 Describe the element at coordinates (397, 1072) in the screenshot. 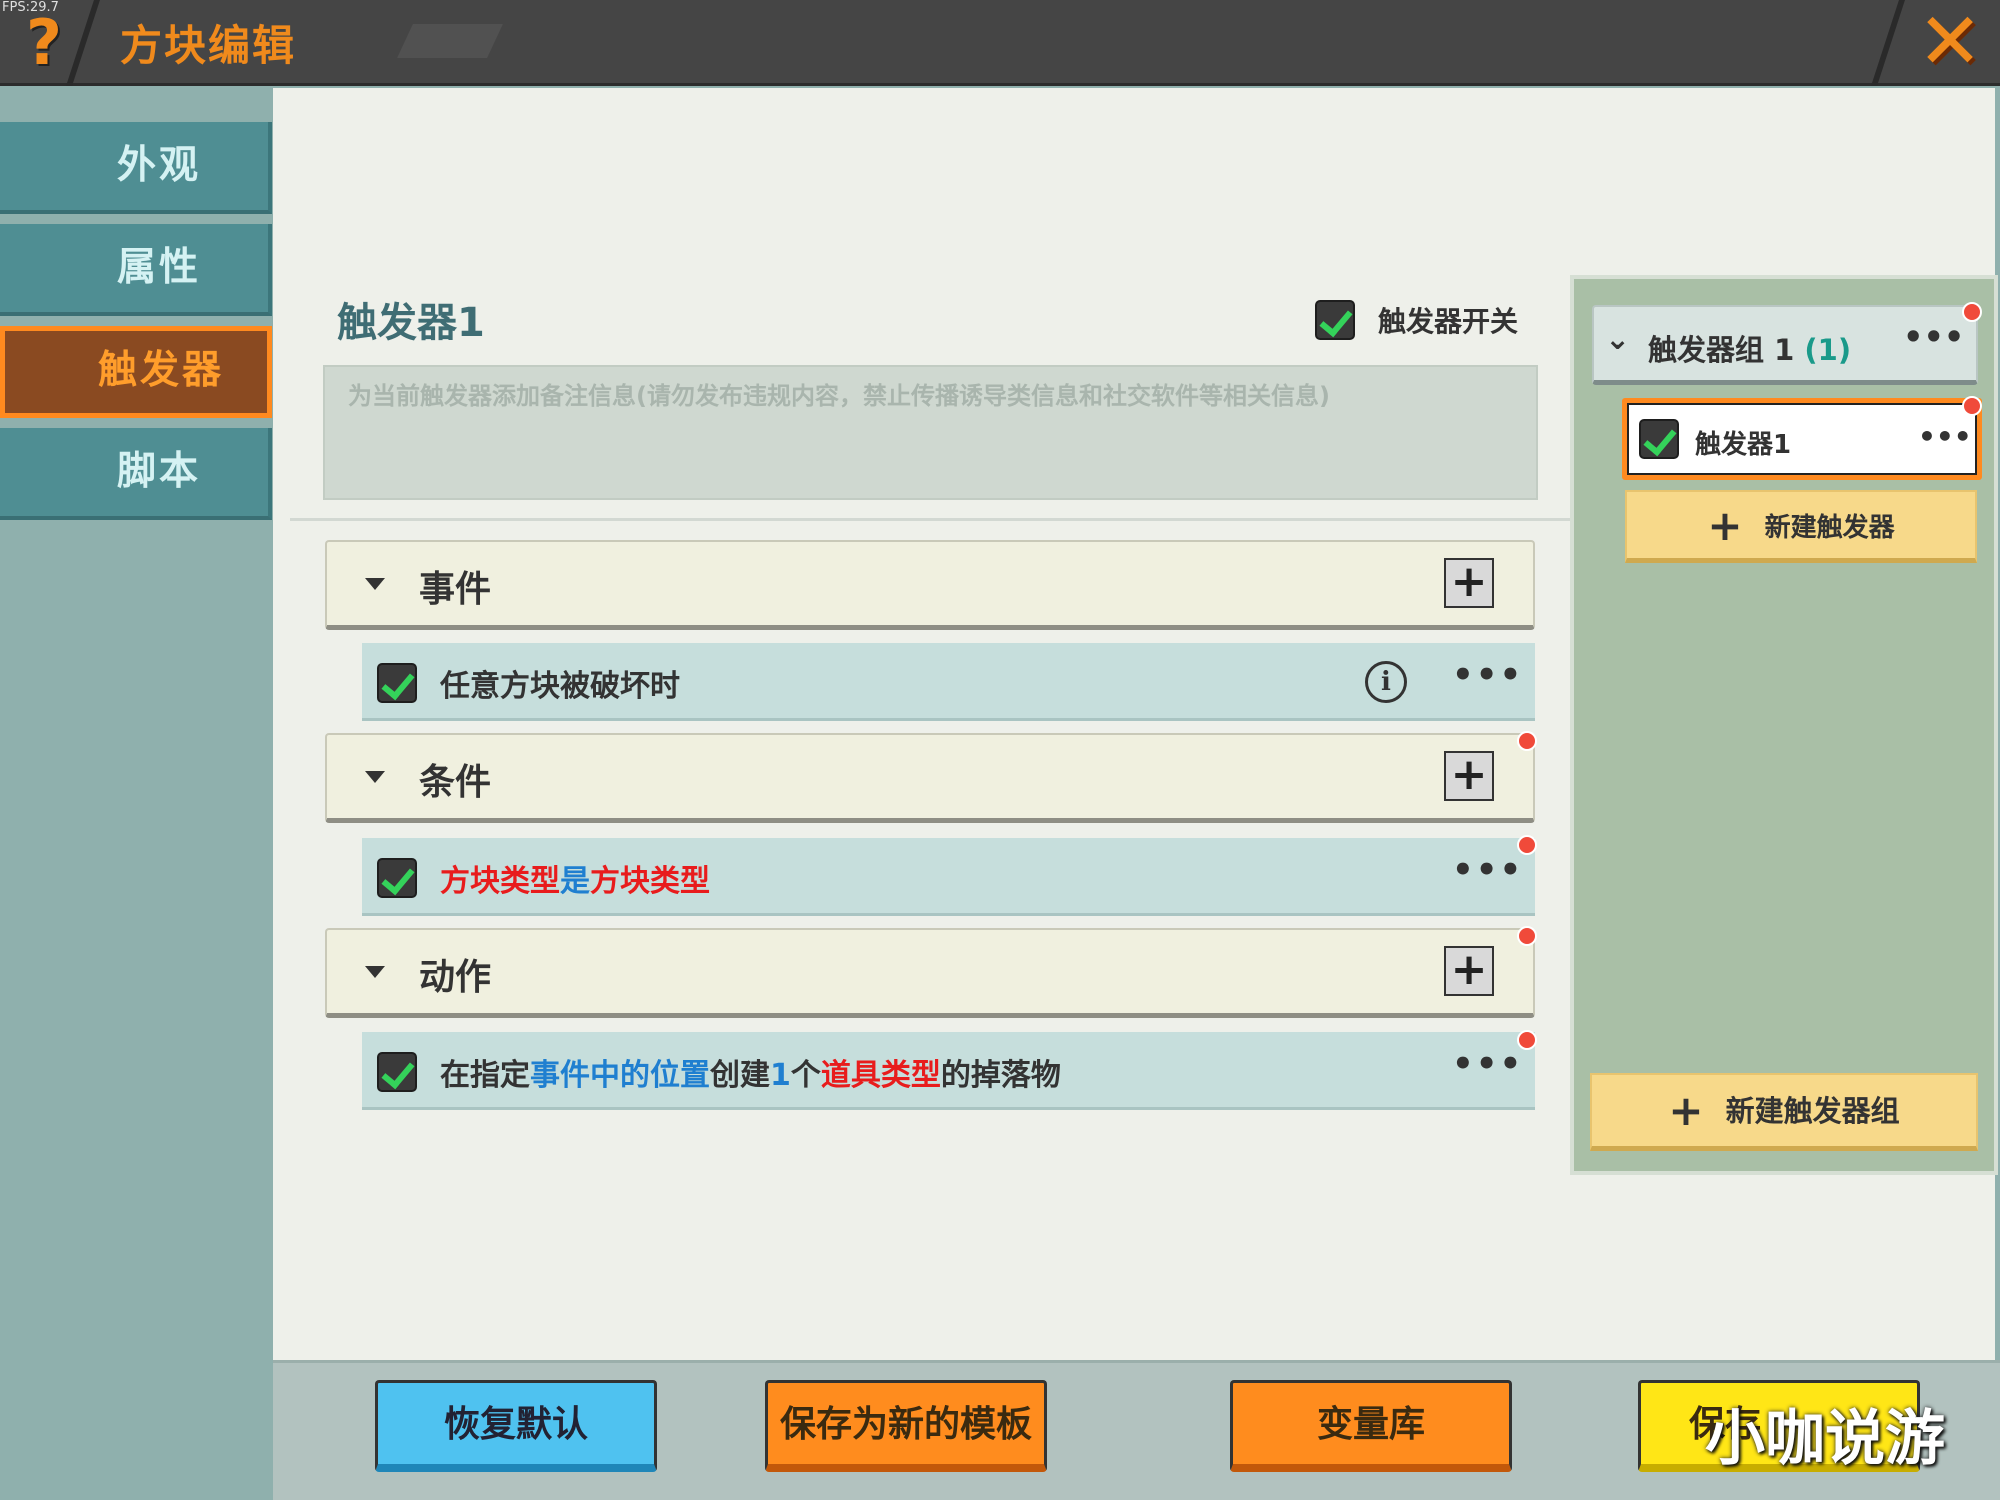

I see `action-checkbox` at that location.